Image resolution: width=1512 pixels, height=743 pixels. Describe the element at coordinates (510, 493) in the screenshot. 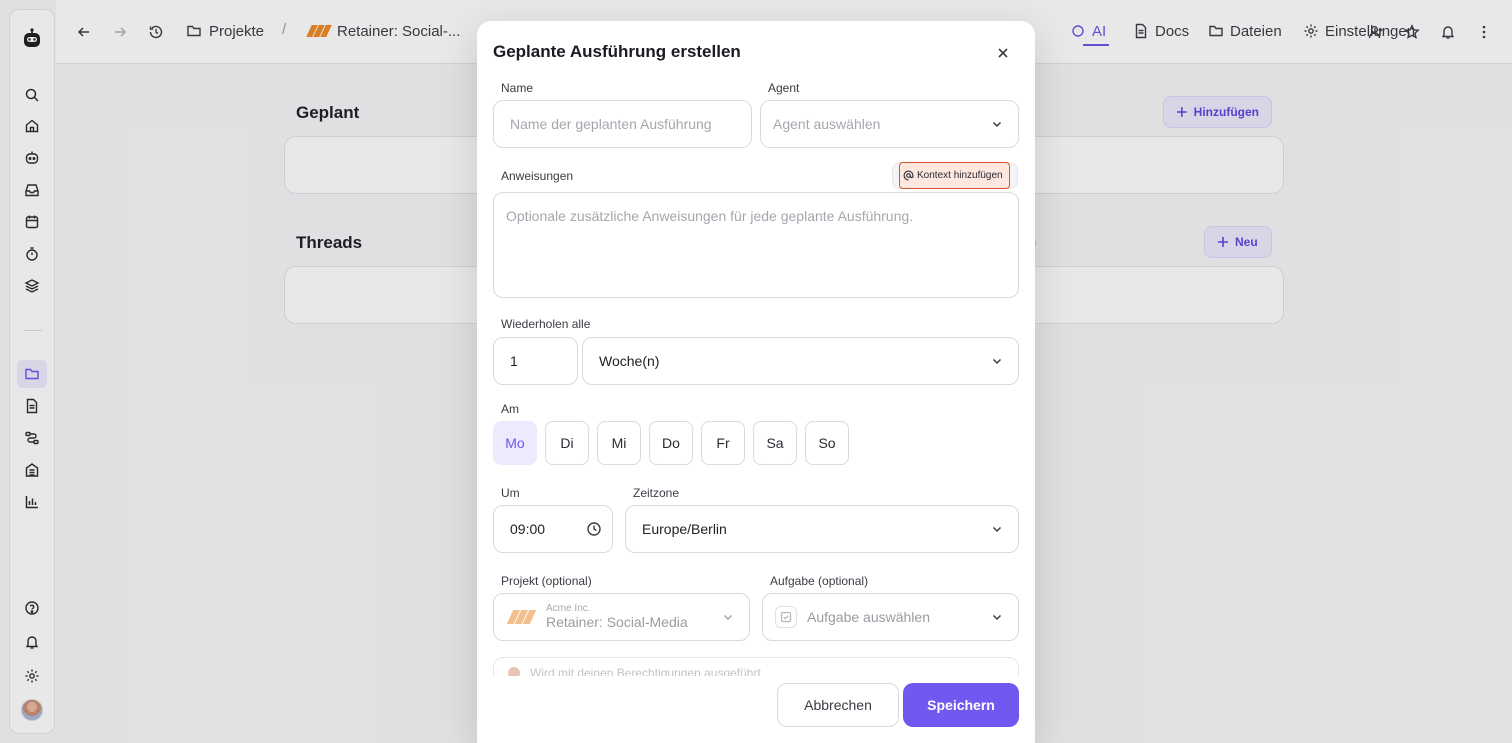

I see `time-label: Um` at that location.